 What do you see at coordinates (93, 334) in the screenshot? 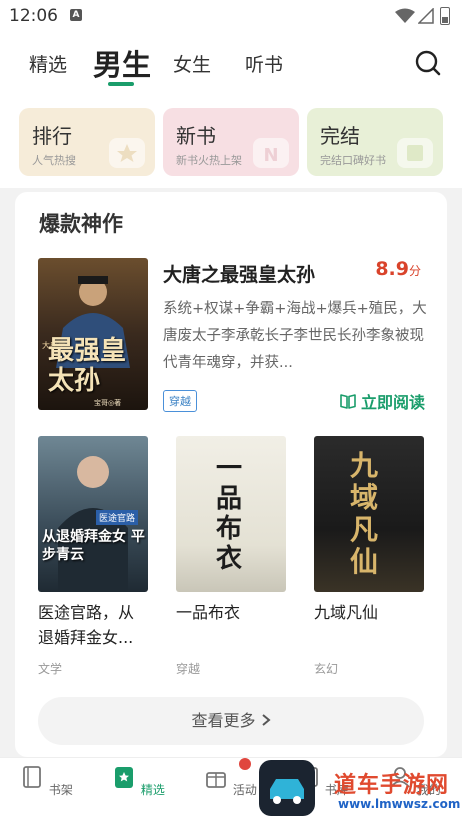
I see `featured-book-cover: 大唐之 最强皇太孙 宝哥◎著` at bounding box center [93, 334].